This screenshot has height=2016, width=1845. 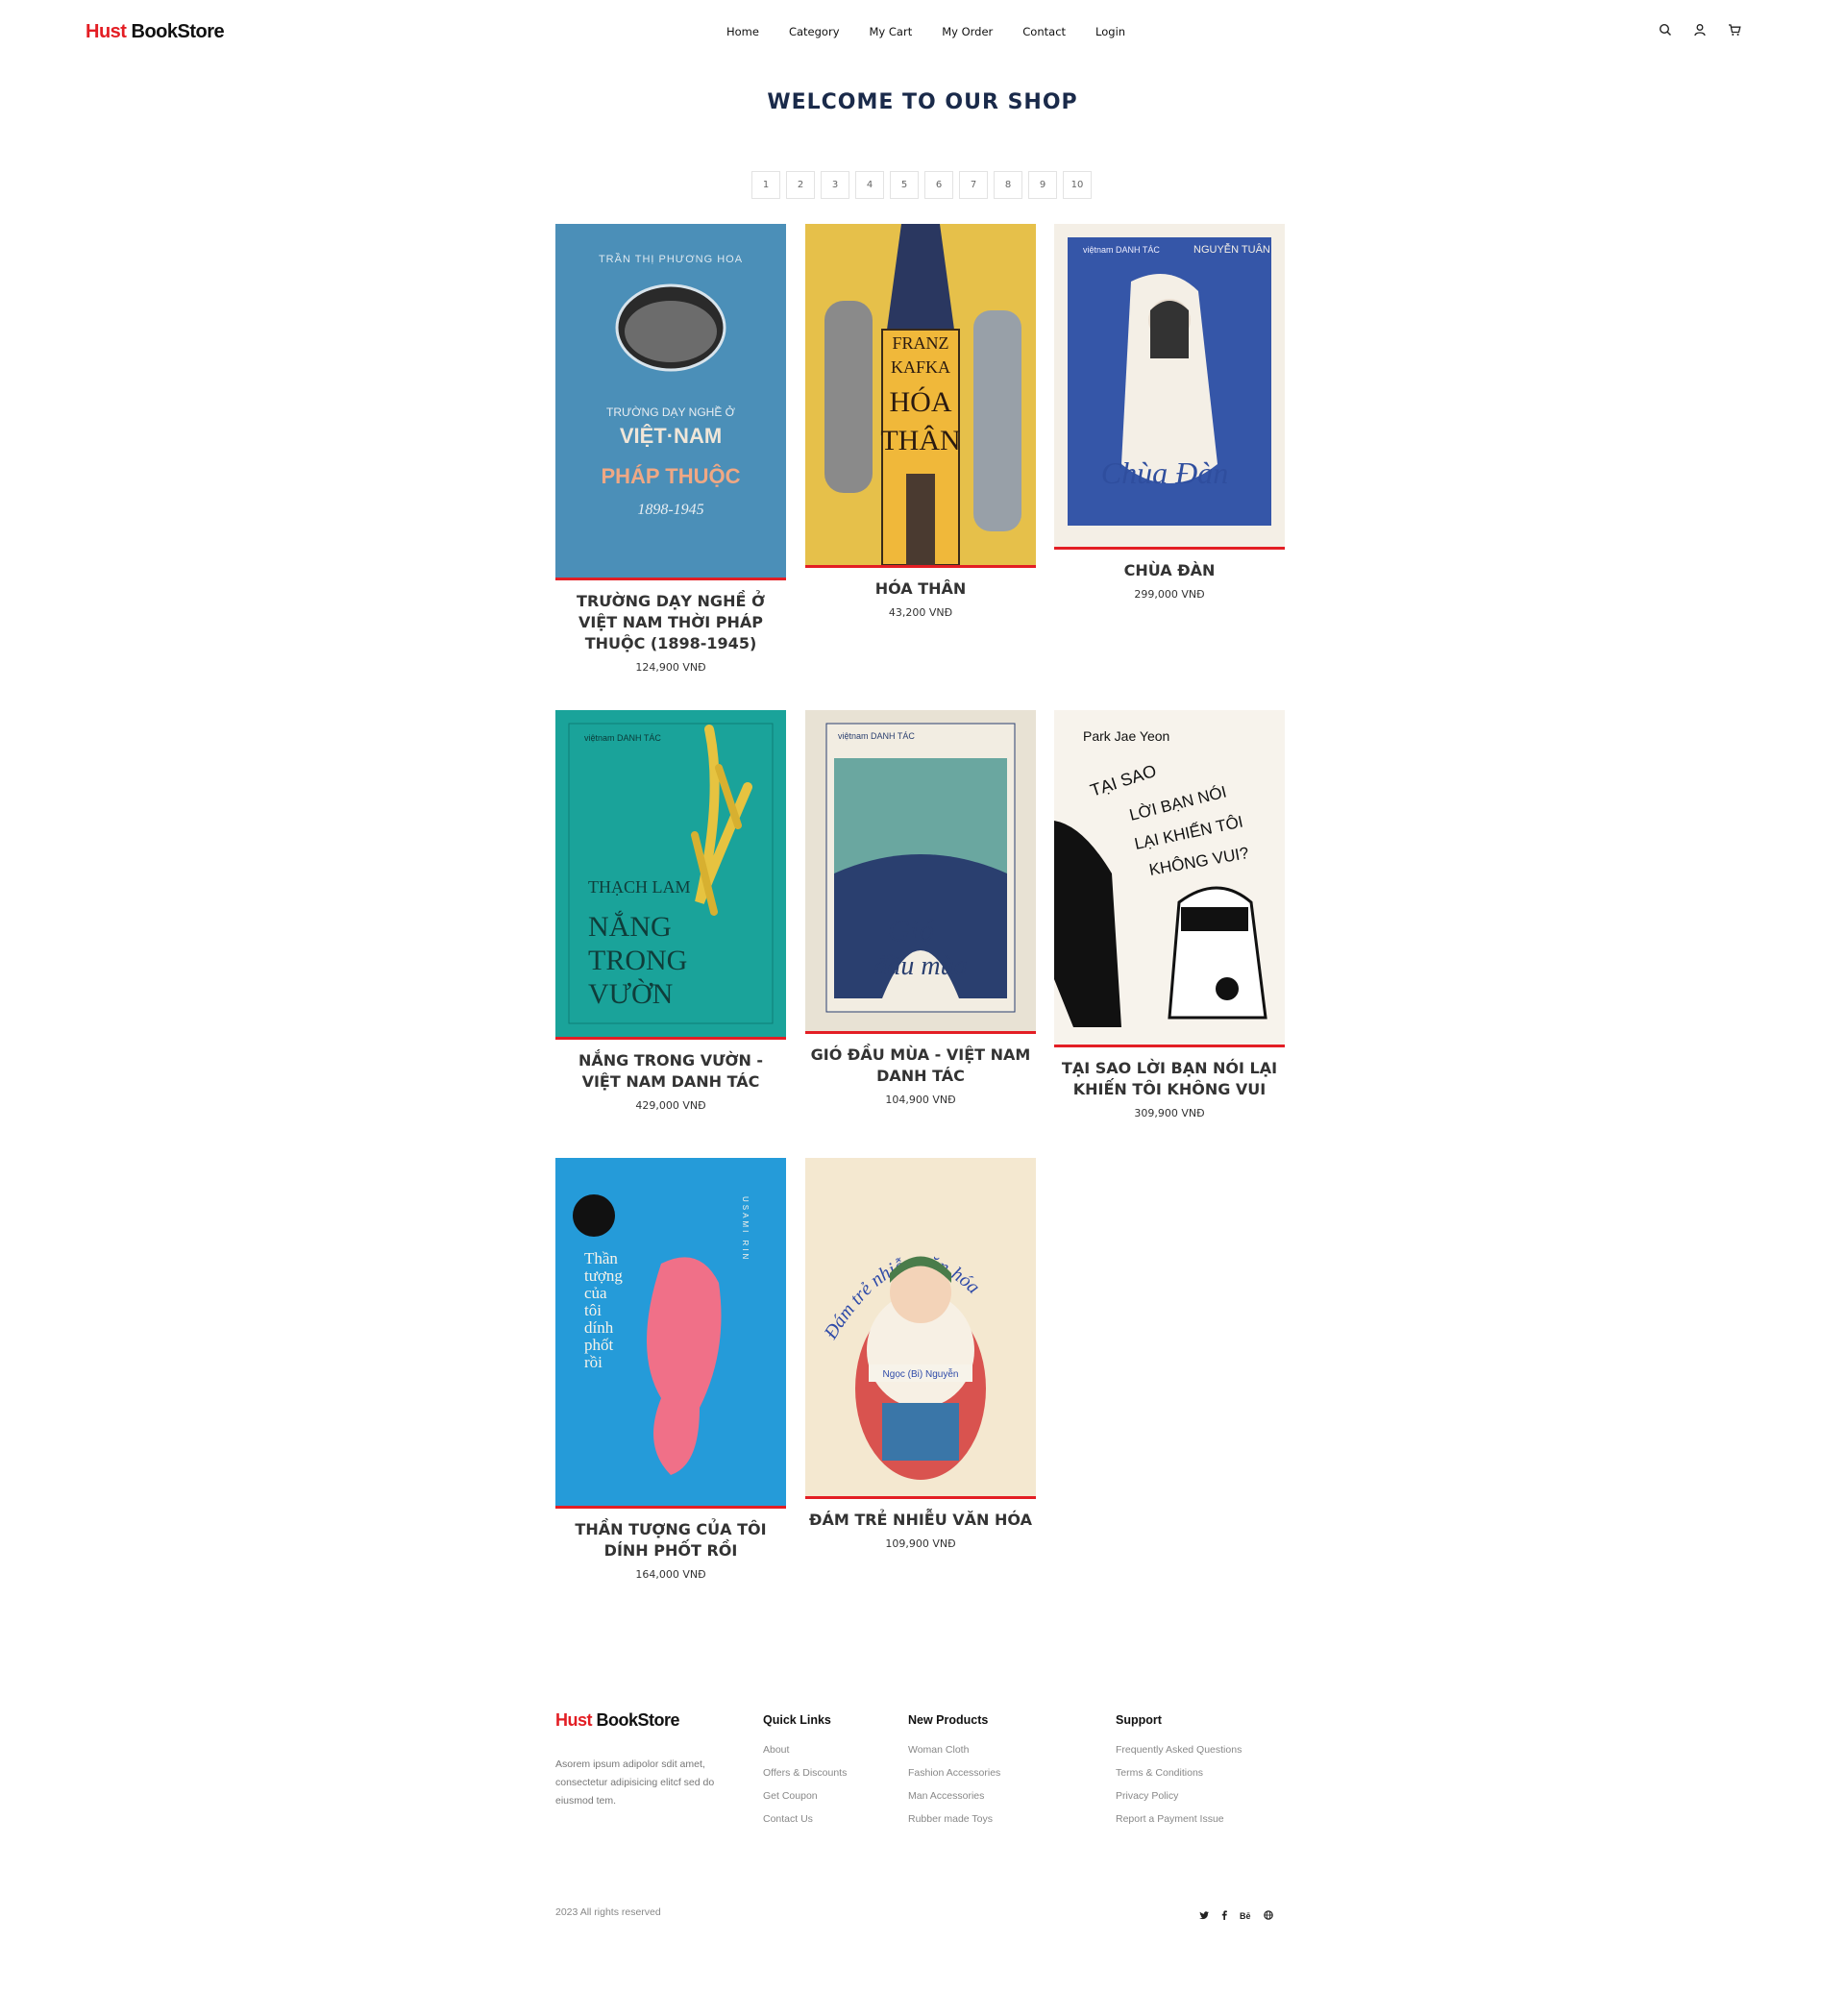 I want to click on product-price: 109,900 VNĐ, so click(x=921, y=1544).